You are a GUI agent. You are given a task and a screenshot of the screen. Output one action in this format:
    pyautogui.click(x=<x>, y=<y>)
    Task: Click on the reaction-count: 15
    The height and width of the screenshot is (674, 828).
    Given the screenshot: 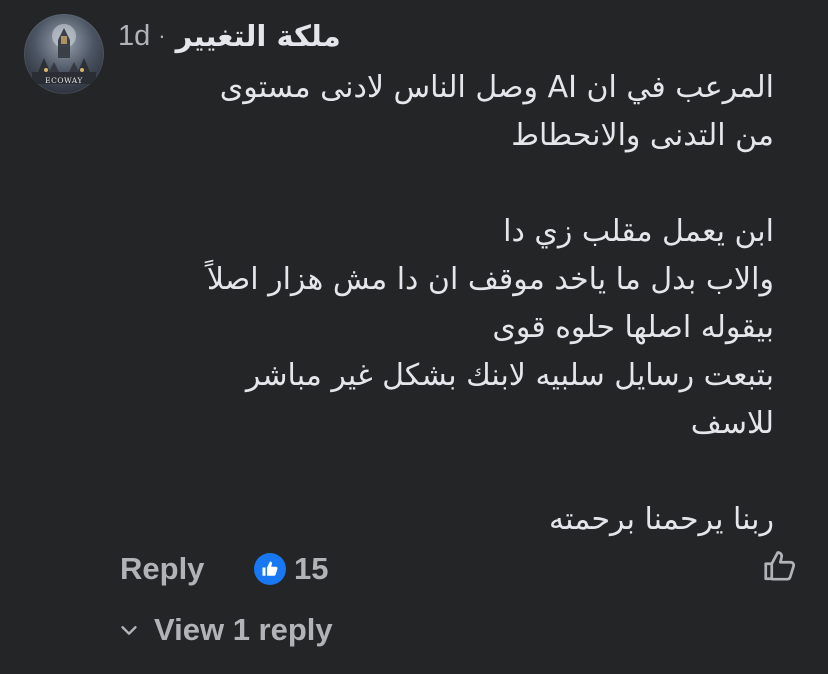 What is the action you would take?
    pyautogui.click(x=311, y=568)
    